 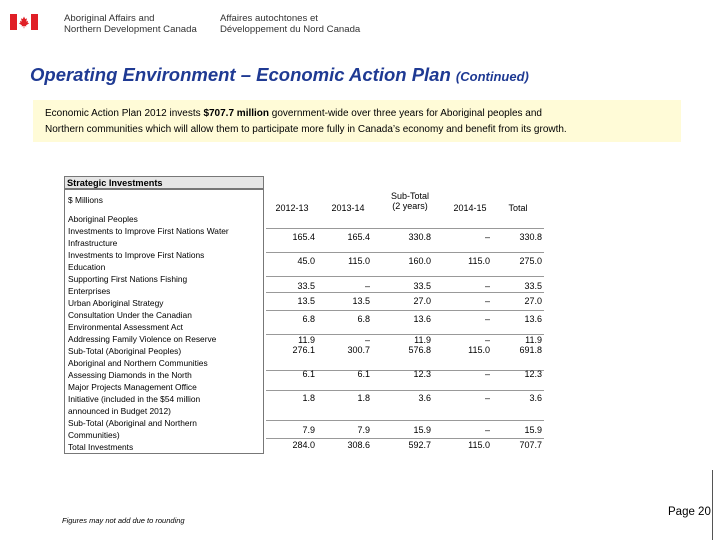 What do you see at coordinates (138, 363) in the screenshot?
I see `row-label: Aboriginal and Northern Communities` at bounding box center [138, 363].